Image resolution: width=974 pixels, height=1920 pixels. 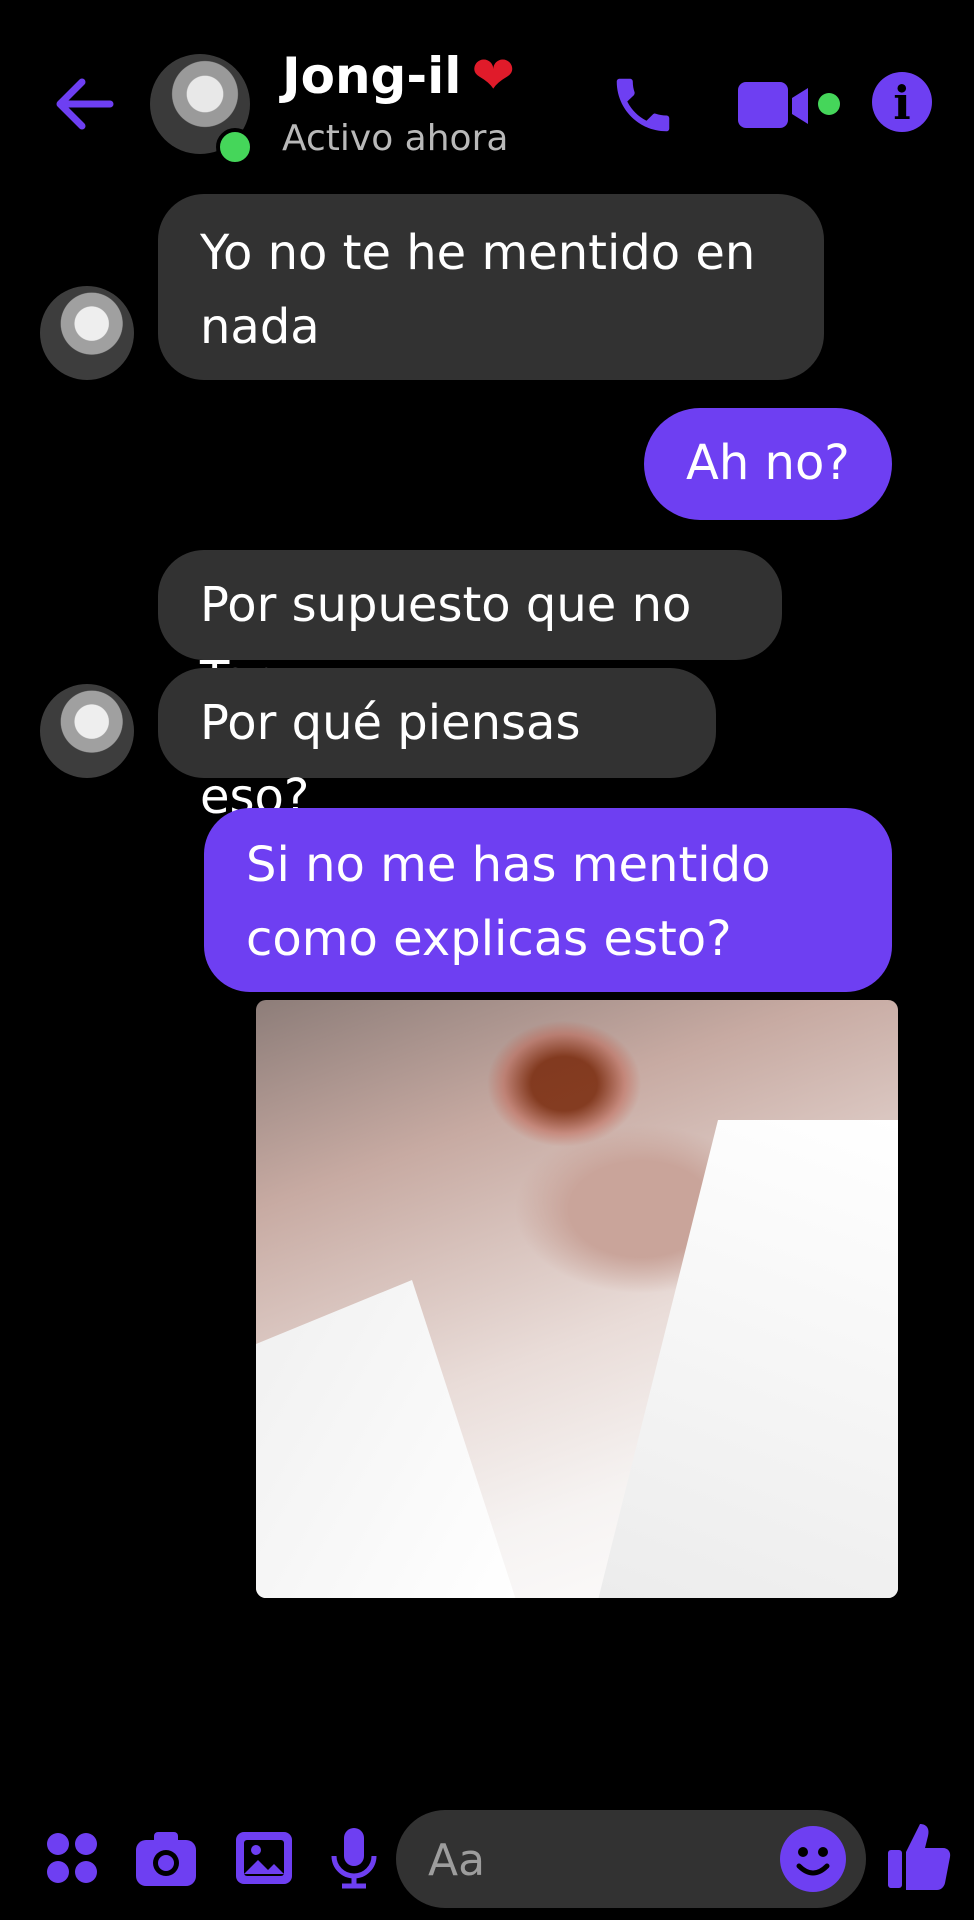 What do you see at coordinates (354, 1858) in the screenshot?
I see `microphone-icon` at bounding box center [354, 1858].